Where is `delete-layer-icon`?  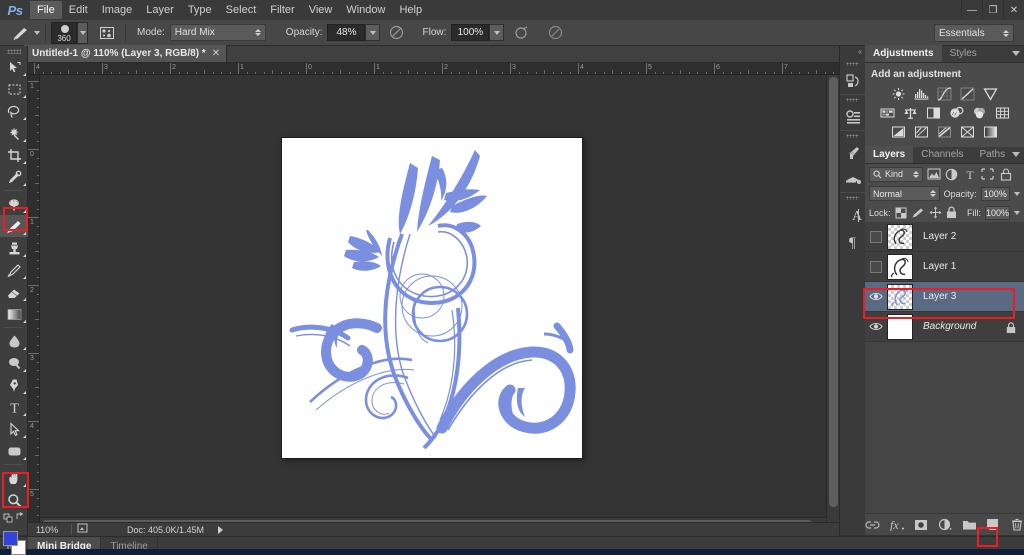
delete-layer-icon is located at coordinates (1016, 525).